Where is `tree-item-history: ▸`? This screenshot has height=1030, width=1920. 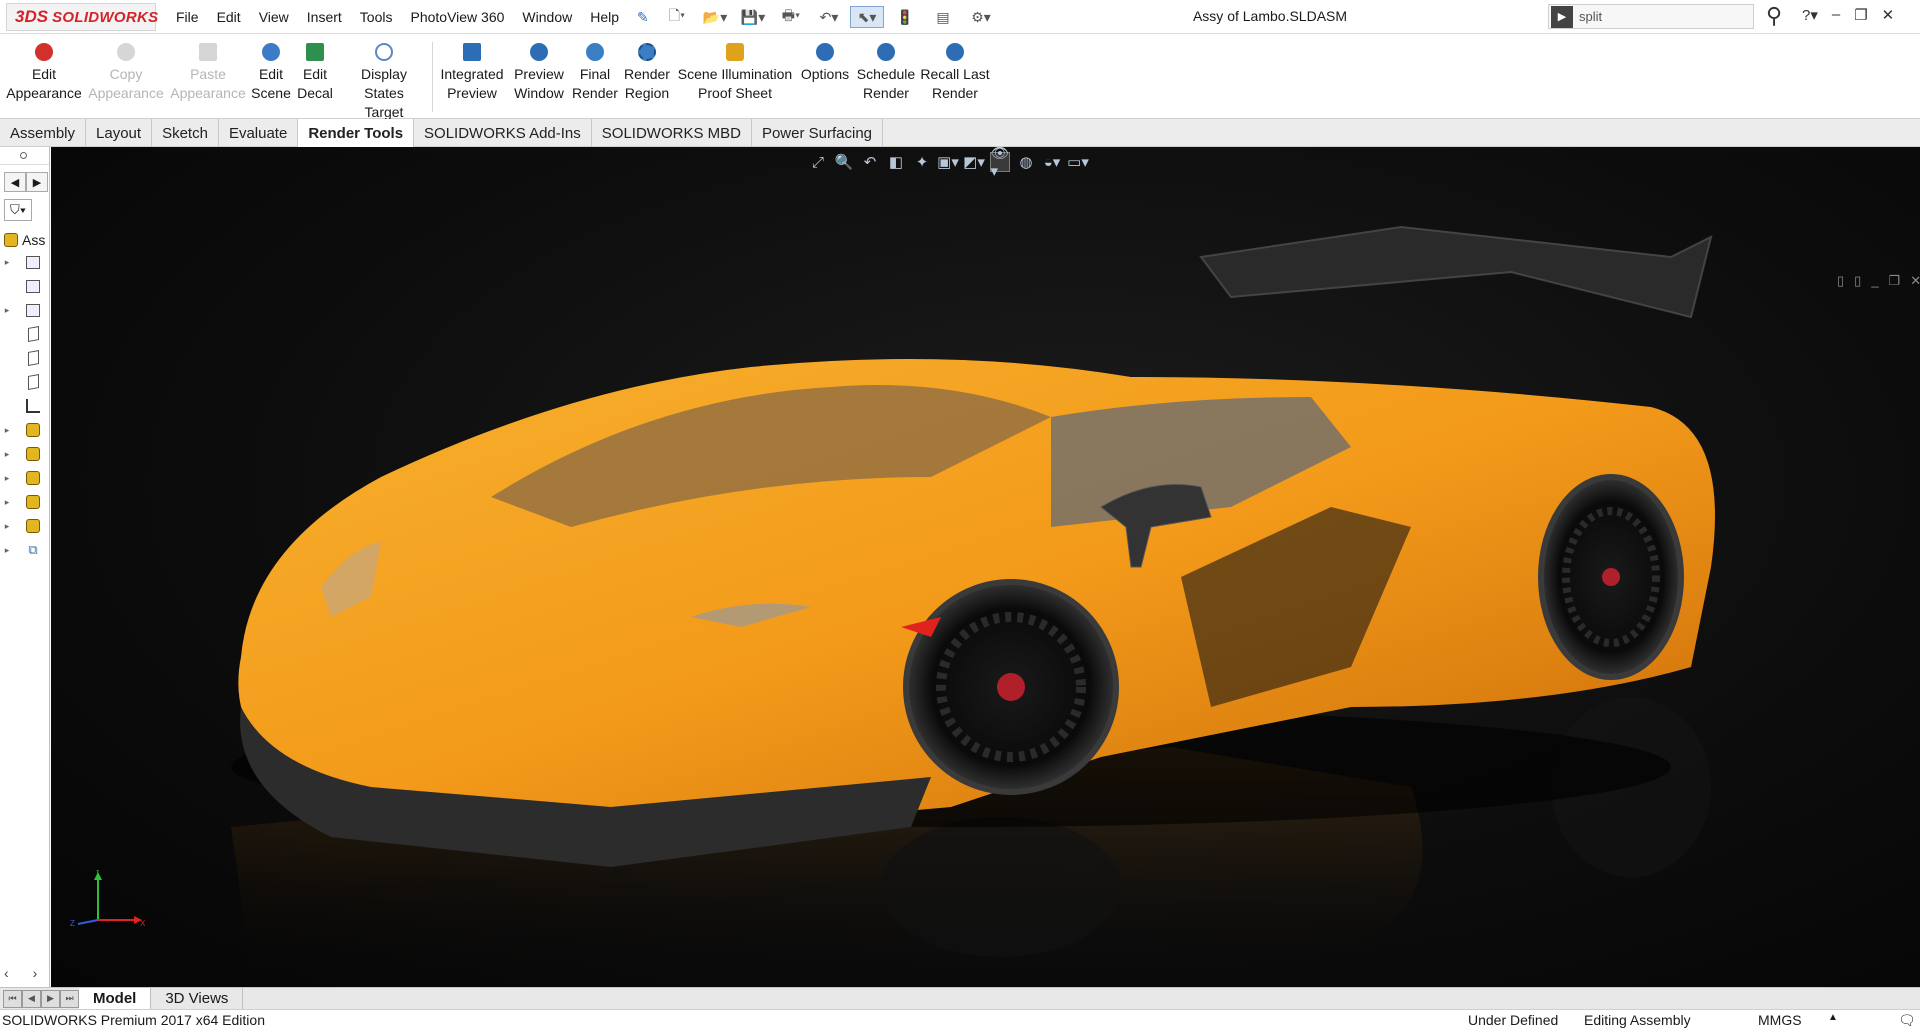
tree-item-history: ▸ is located at coordinates (25, 262).